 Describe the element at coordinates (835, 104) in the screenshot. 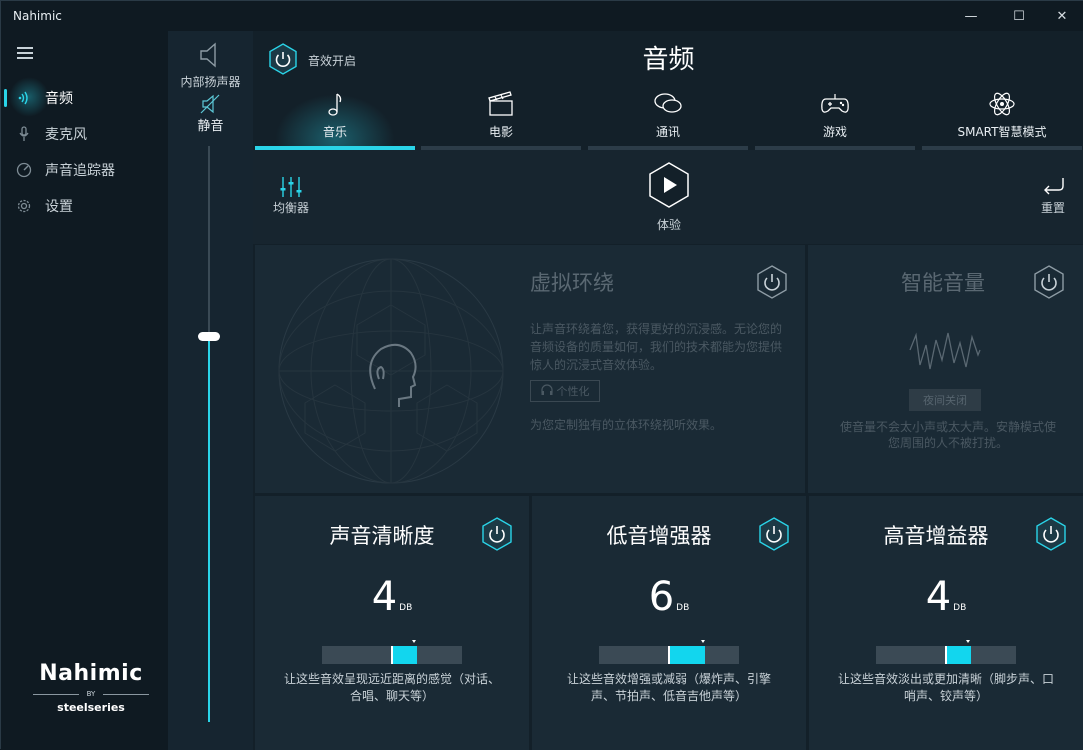

I see `gamepad-icon` at that location.